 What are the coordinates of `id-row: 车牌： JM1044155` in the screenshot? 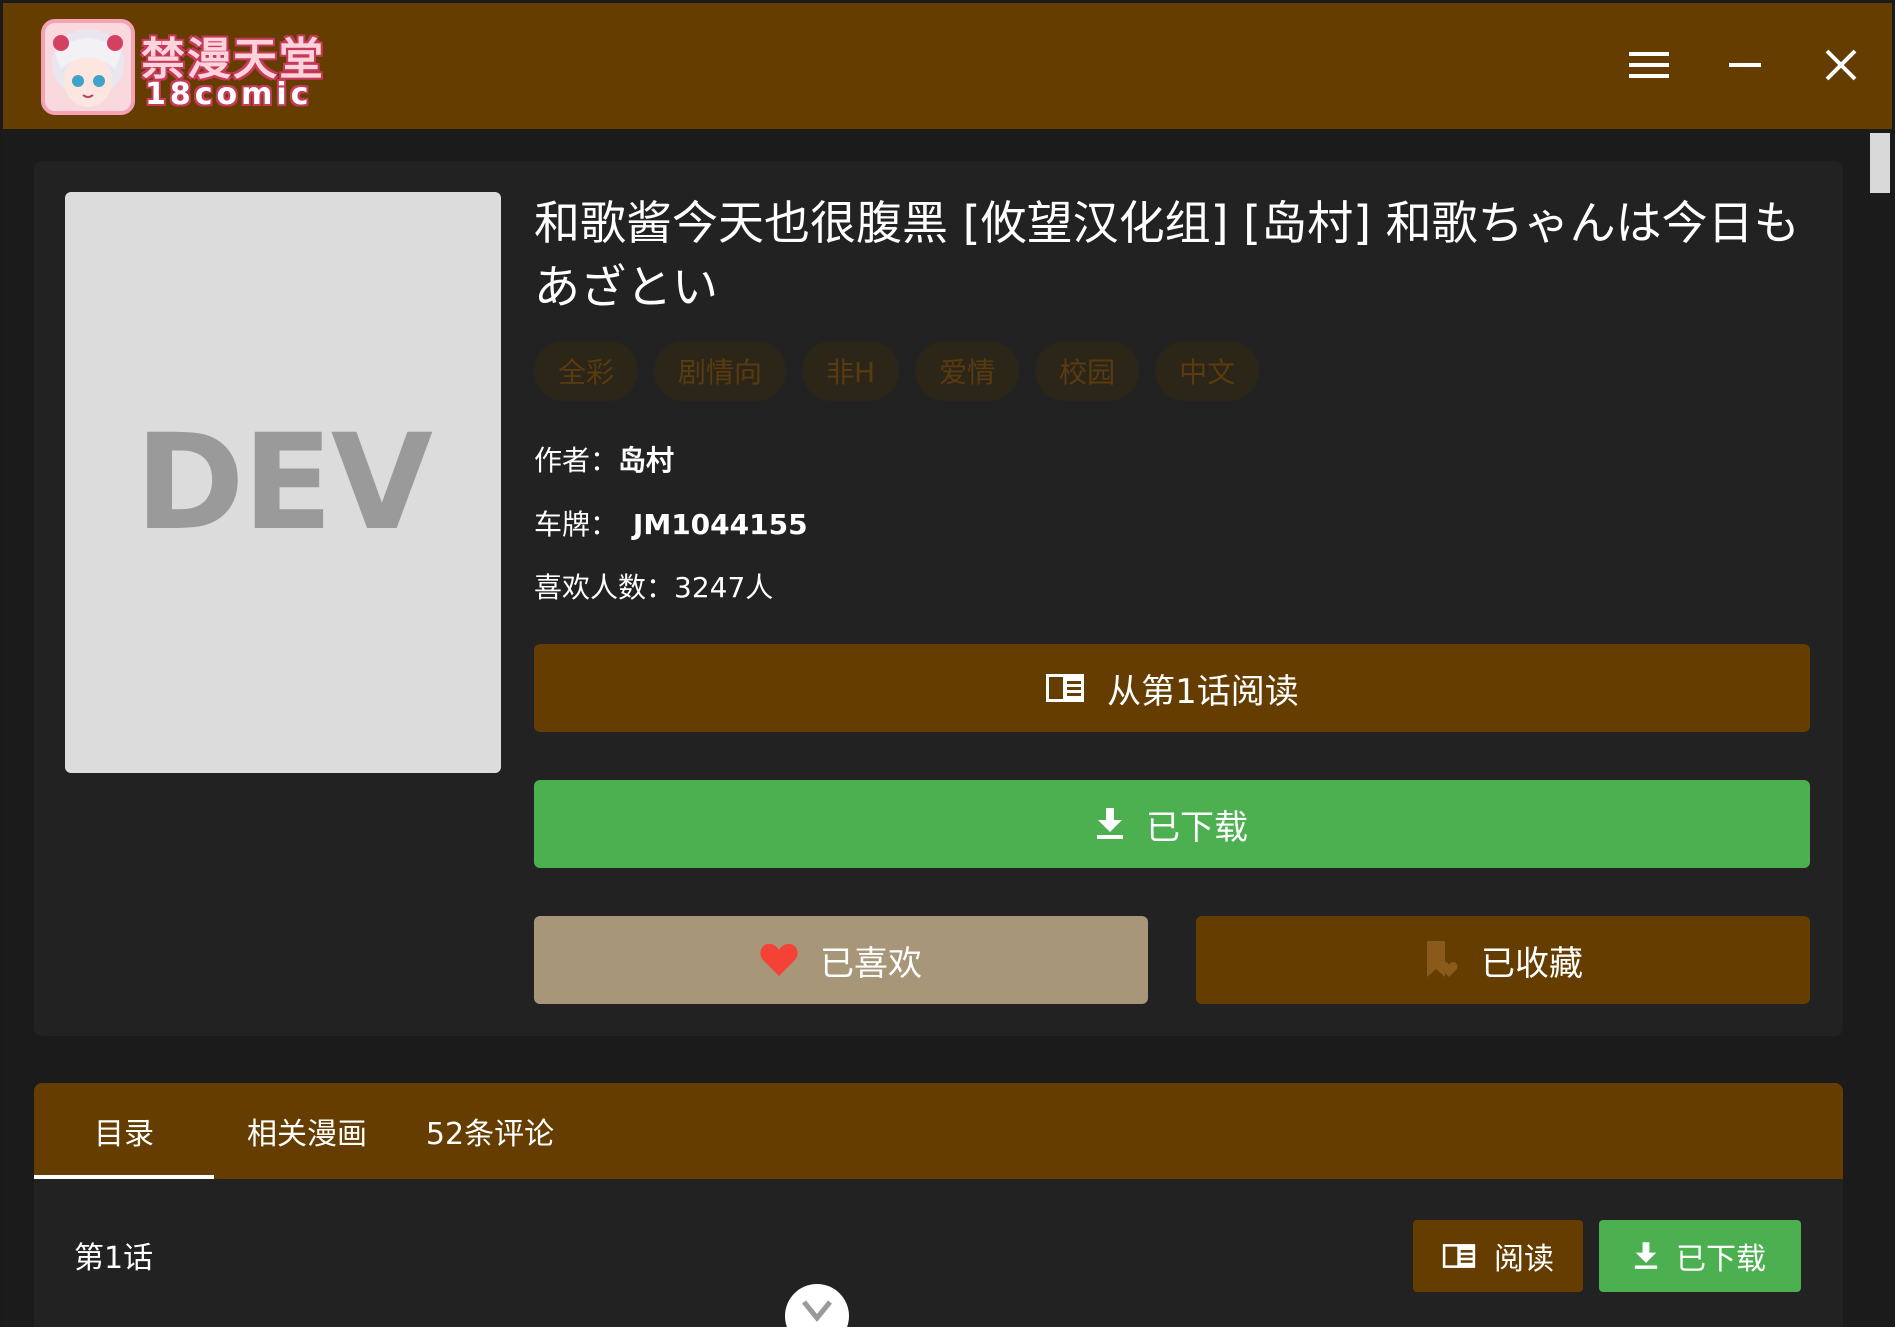 It's located at (671, 523).